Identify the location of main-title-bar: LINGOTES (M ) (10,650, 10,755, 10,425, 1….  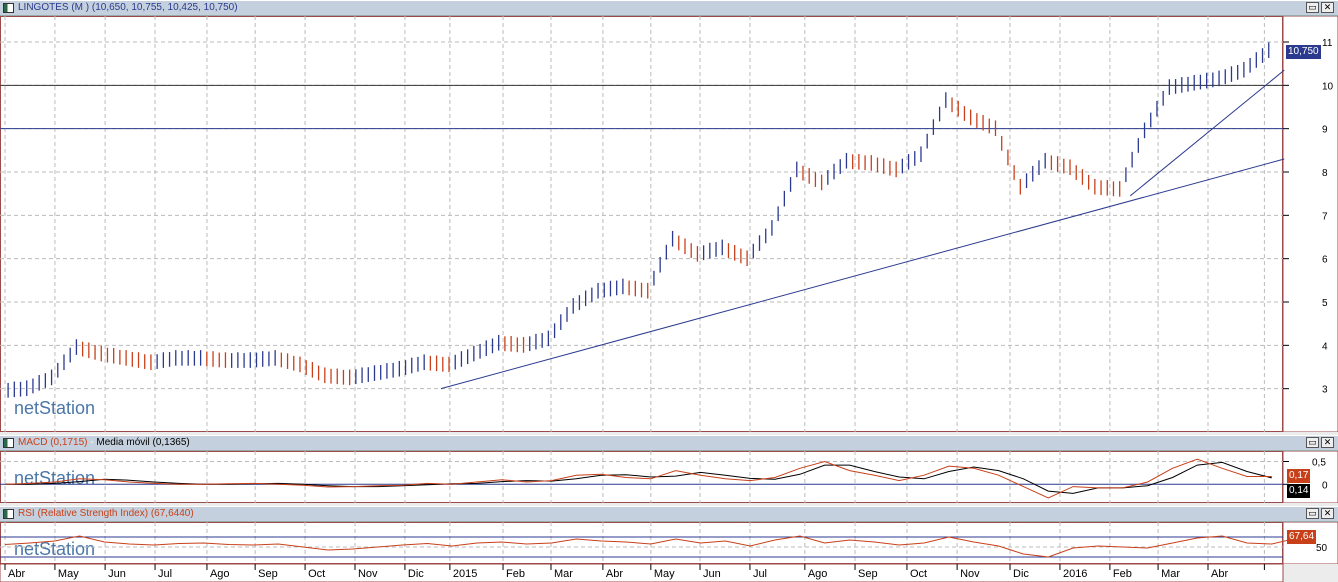
(669, 8).